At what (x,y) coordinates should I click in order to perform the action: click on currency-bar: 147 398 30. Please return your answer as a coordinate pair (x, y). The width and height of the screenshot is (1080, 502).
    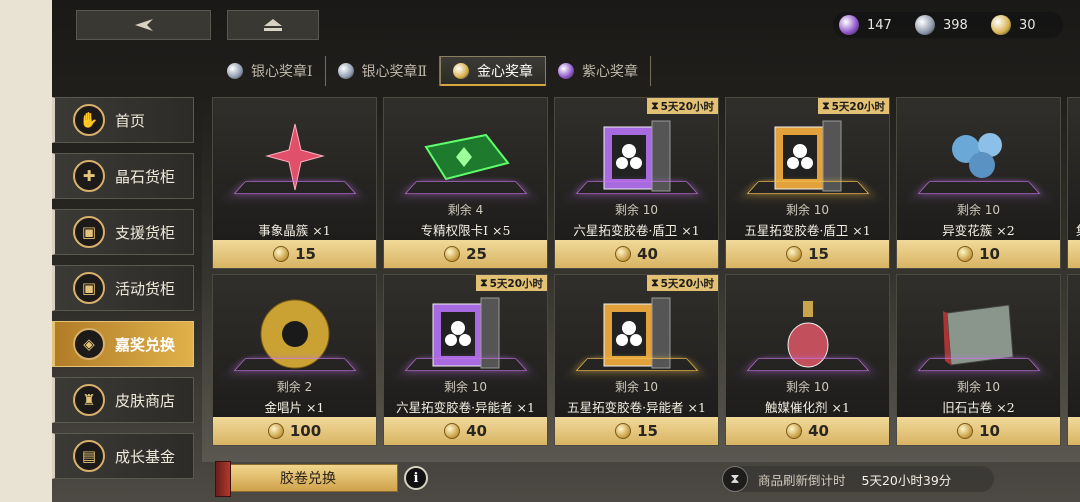
    Looking at the image, I should click on (948, 25).